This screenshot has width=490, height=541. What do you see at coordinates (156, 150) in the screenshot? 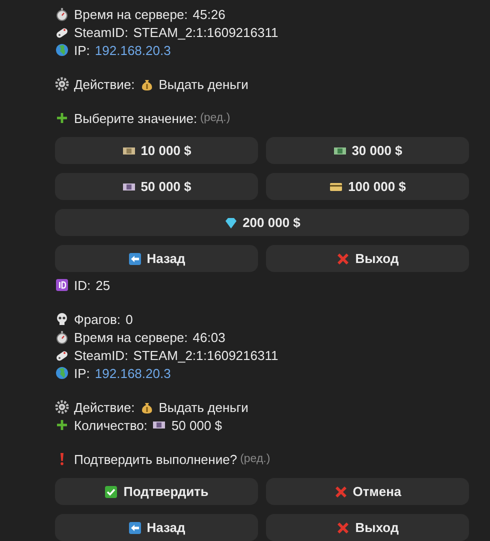
I see `keyboard-button: 10 000 $` at bounding box center [156, 150].